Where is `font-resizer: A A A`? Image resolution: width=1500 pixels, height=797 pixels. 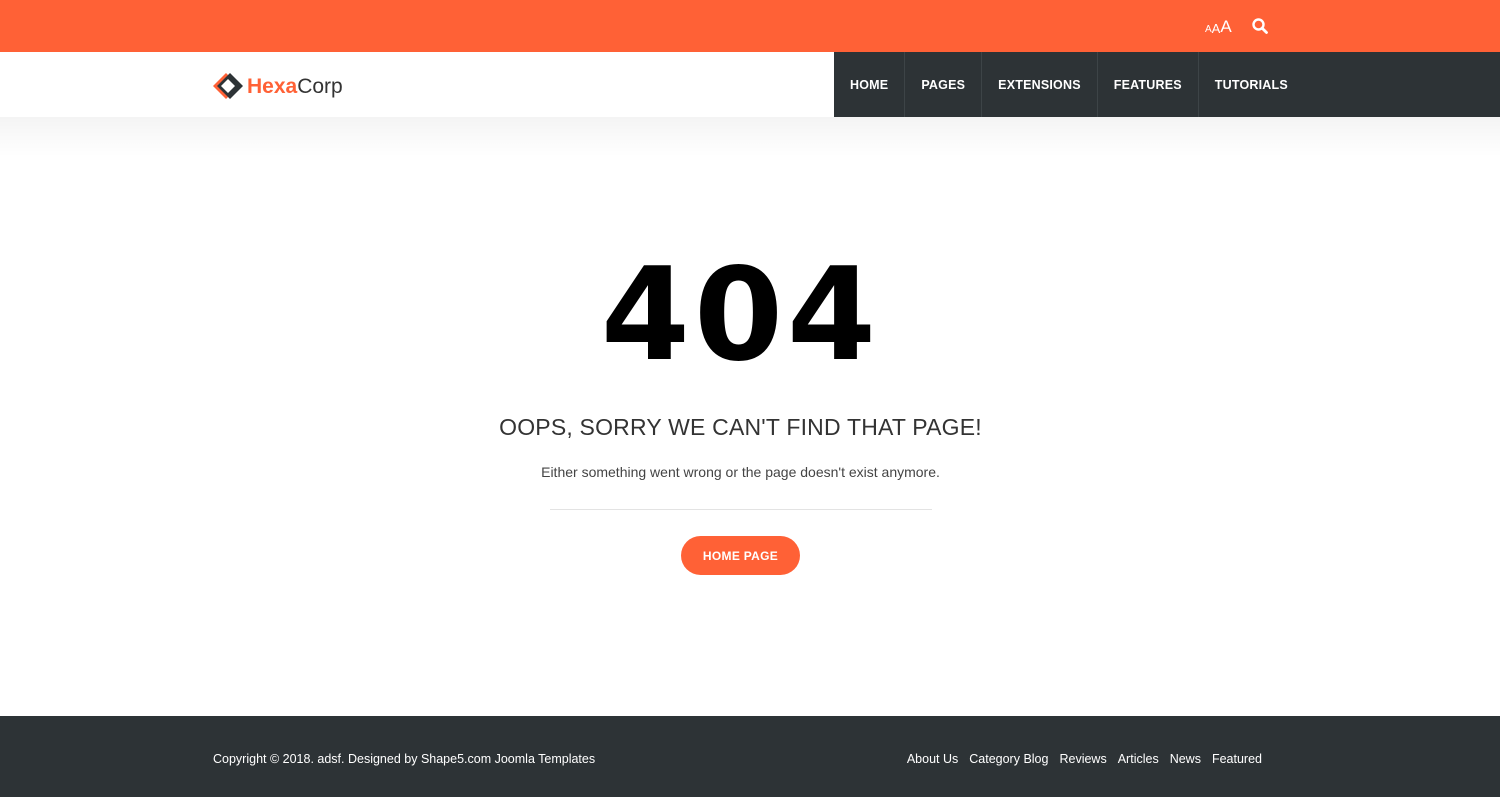
font-resizer: A A A is located at coordinates (1218, 25).